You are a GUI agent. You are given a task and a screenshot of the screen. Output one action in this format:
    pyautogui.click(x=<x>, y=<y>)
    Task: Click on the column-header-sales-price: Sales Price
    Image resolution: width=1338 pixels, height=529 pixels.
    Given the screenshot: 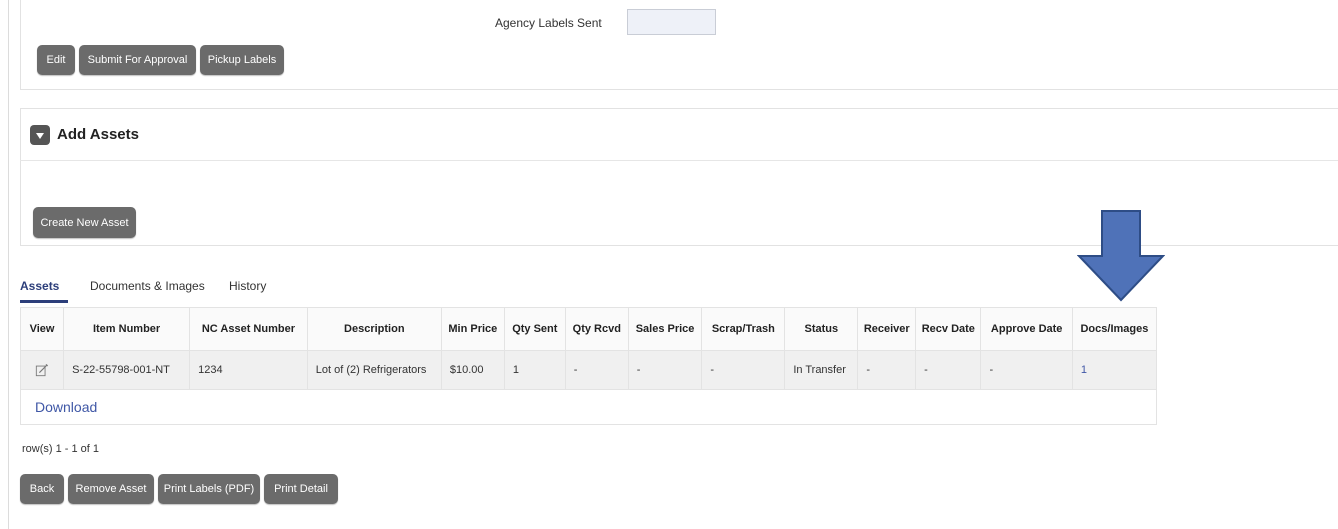 What is the action you would take?
    pyautogui.click(x=665, y=329)
    